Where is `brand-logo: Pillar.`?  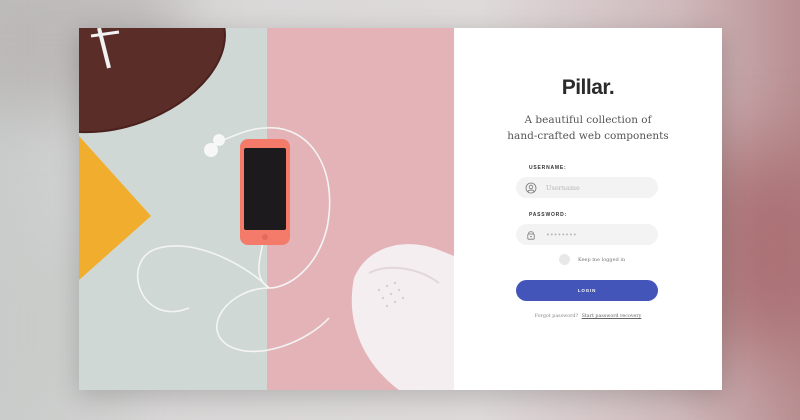
brand-logo: Pillar. is located at coordinates (588, 87).